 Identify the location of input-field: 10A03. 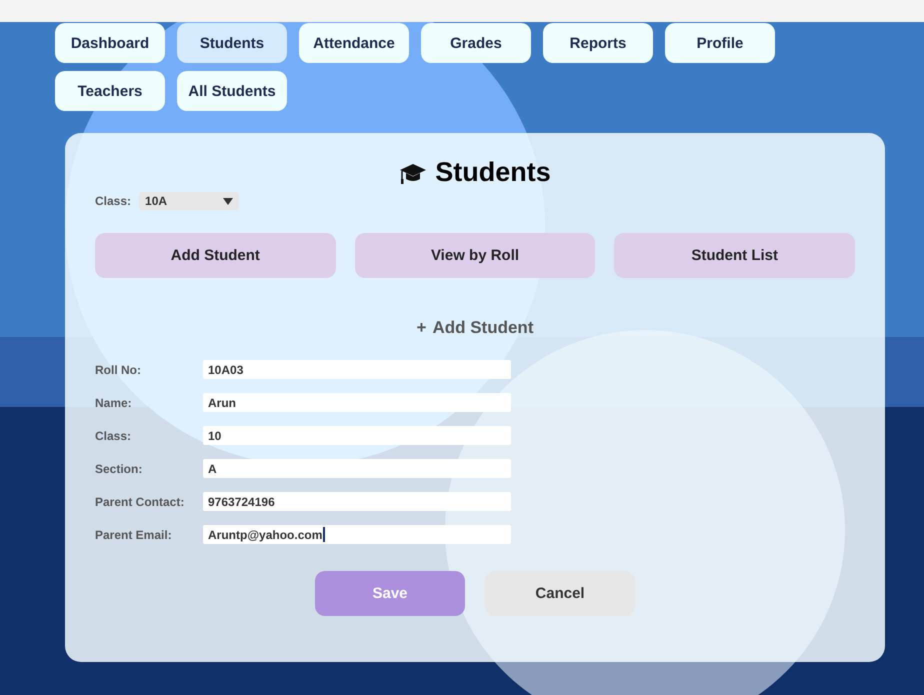
(357, 369).